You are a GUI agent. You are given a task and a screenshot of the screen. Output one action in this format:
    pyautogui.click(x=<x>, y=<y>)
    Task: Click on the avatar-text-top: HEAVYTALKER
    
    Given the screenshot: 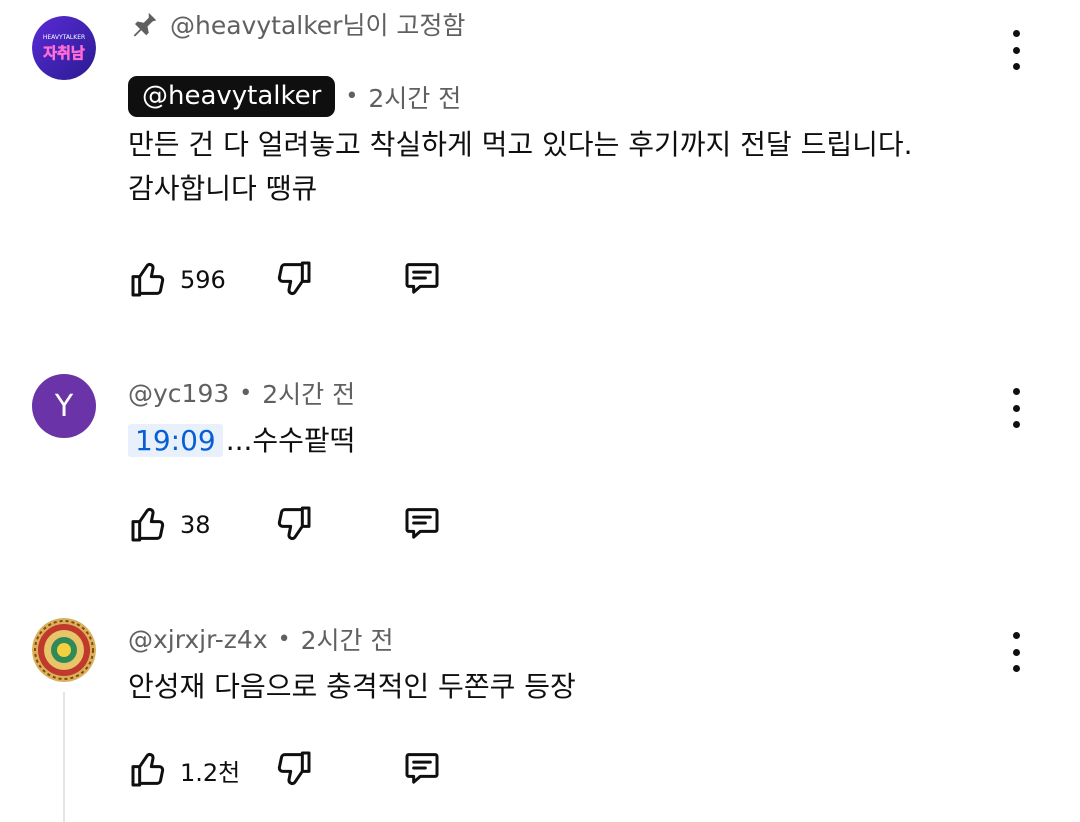 What is the action you would take?
    pyautogui.click(x=64, y=37)
    